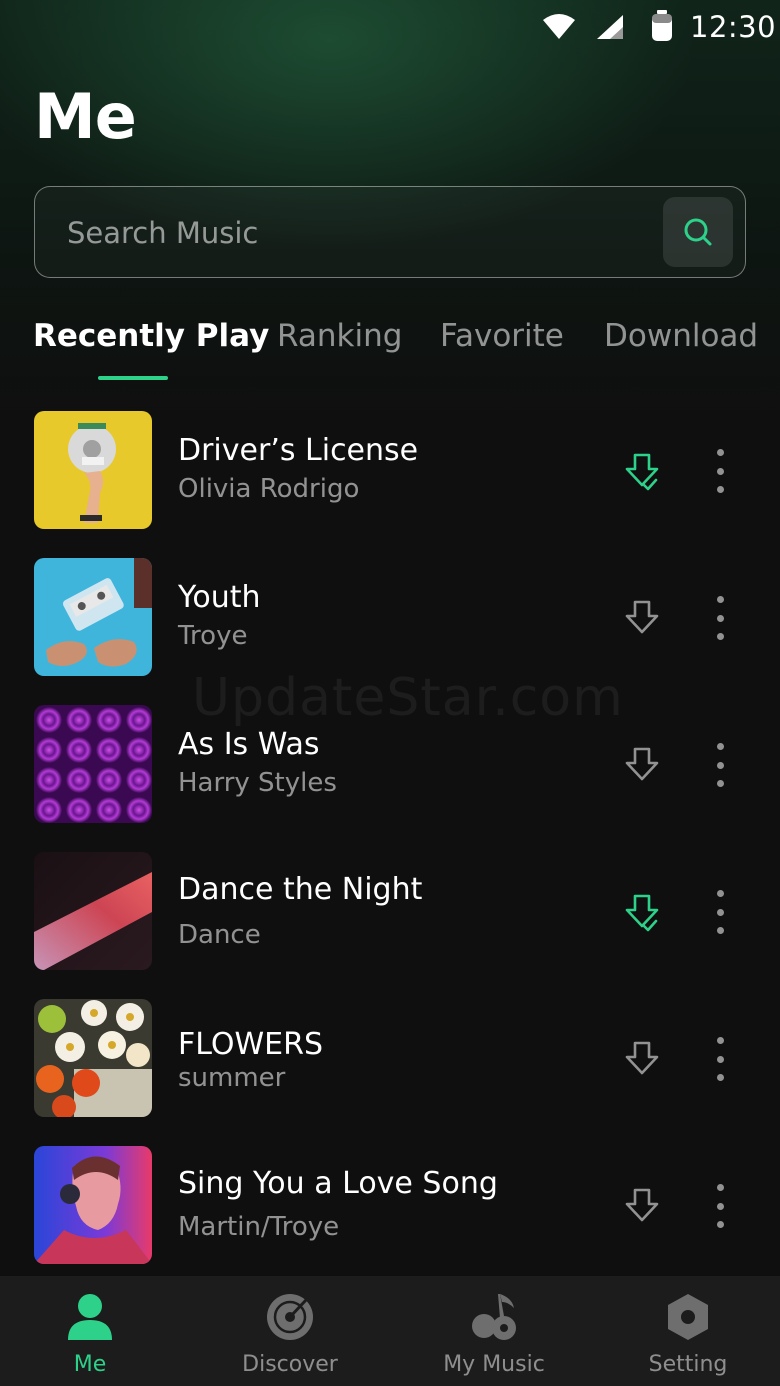  I want to click on song-artist: Martin/Troye, so click(259, 1227).